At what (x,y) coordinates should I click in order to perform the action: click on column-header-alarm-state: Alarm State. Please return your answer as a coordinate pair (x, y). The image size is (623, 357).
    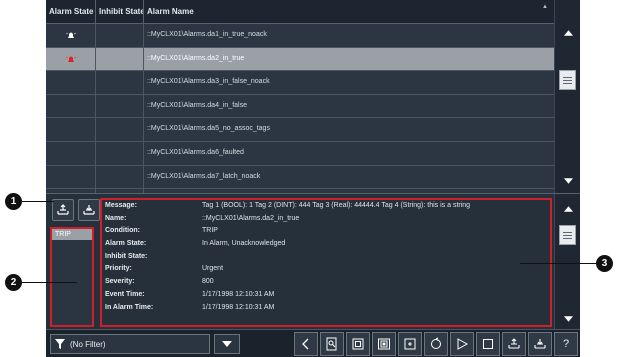
    Looking at the image, I should click on (71, 12).